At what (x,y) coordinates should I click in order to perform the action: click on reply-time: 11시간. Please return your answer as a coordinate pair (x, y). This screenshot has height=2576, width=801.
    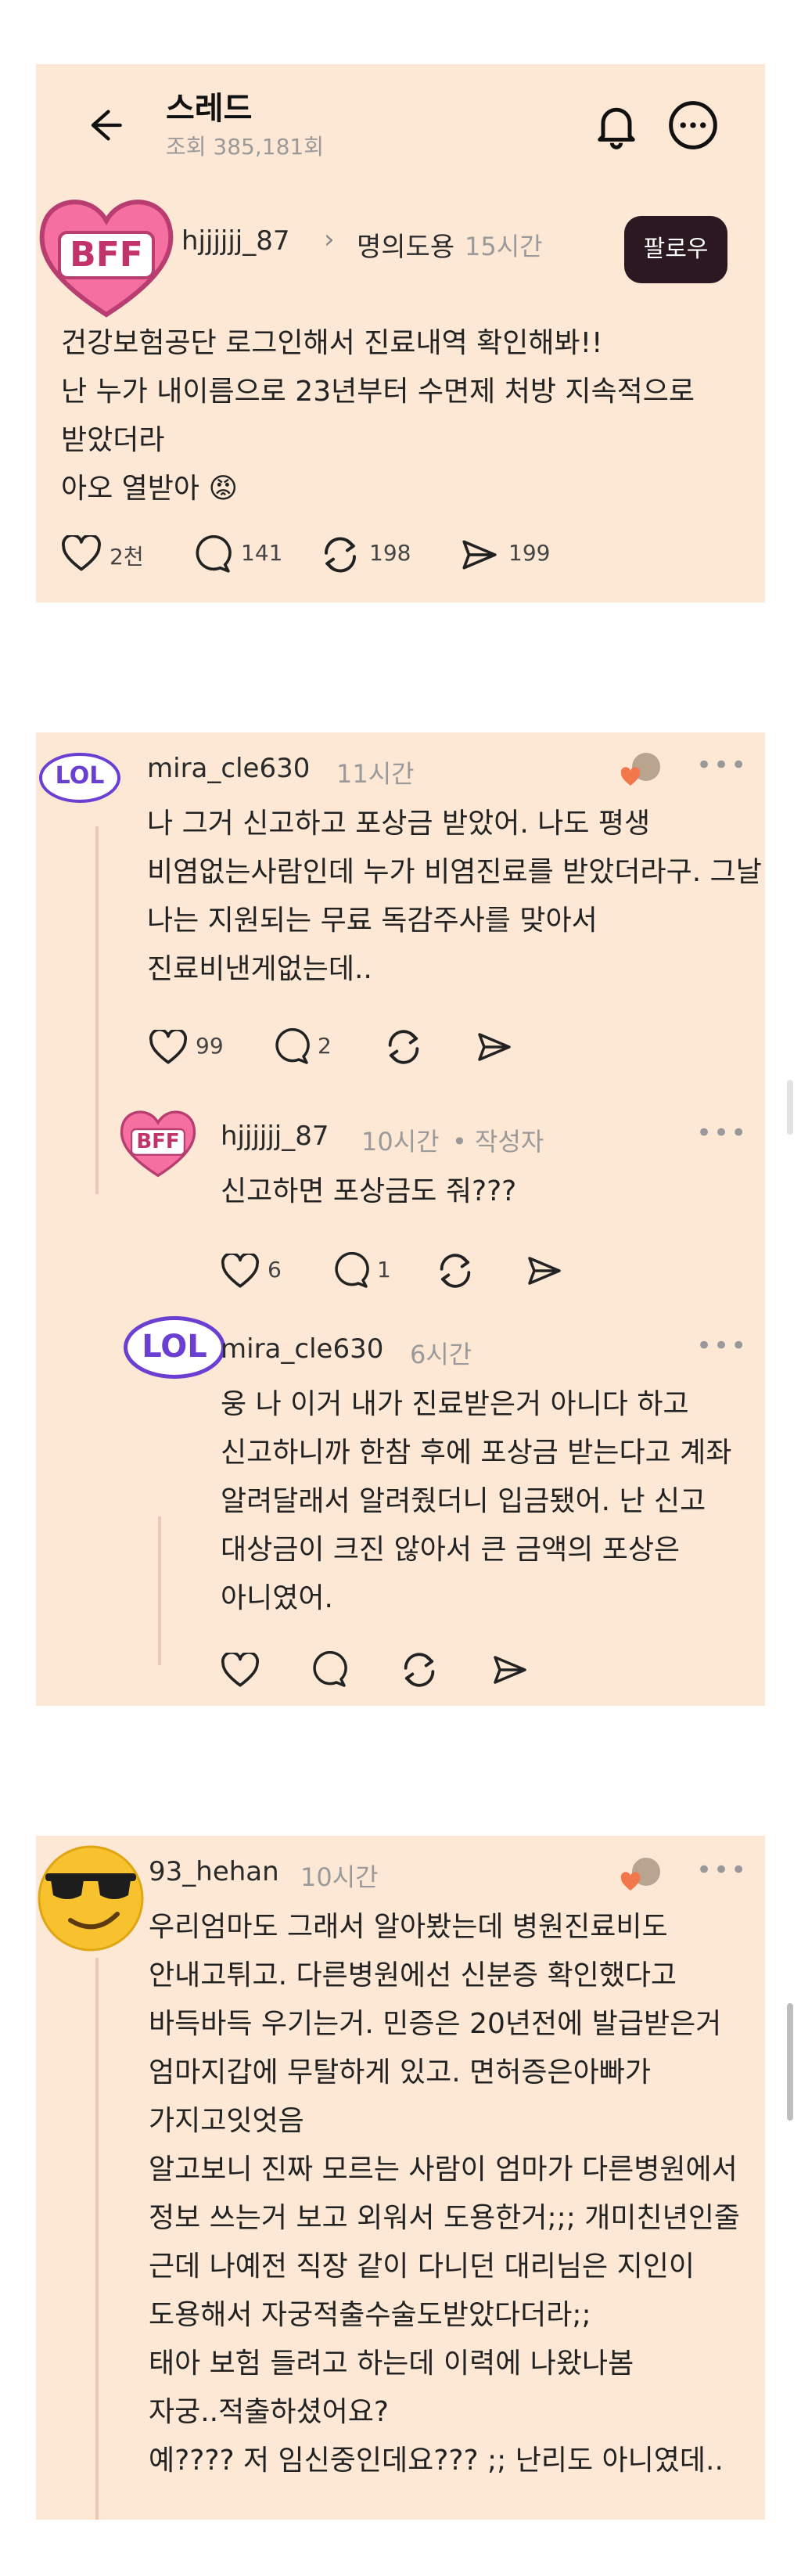
    Looking at the image, I should click on (375, 774).